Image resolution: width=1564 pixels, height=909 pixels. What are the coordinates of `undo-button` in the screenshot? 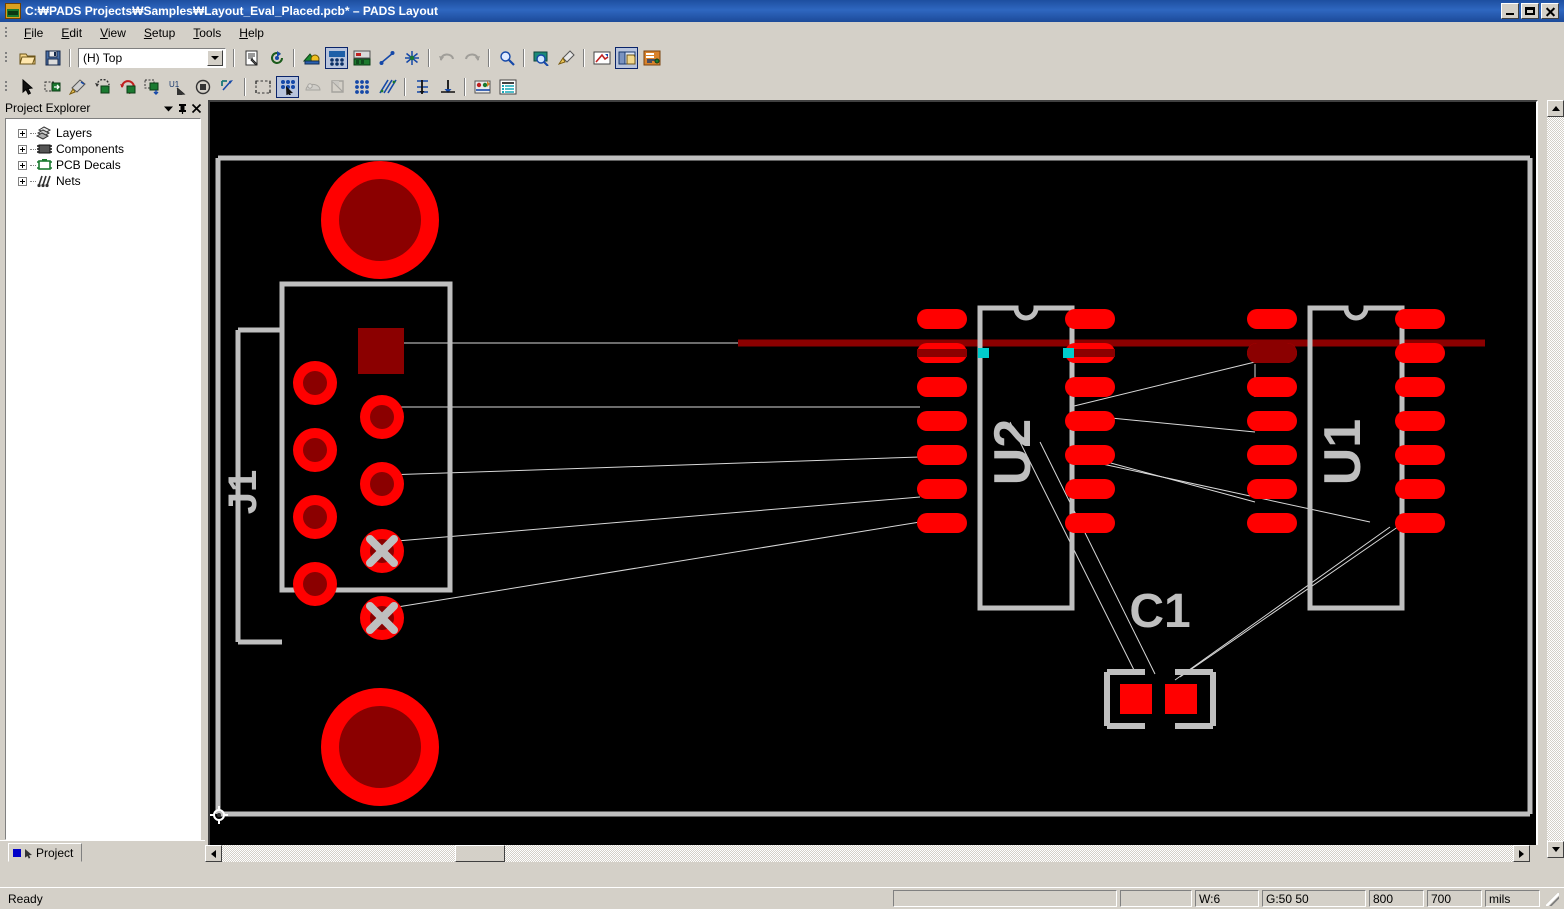 It's located at (446, 58).